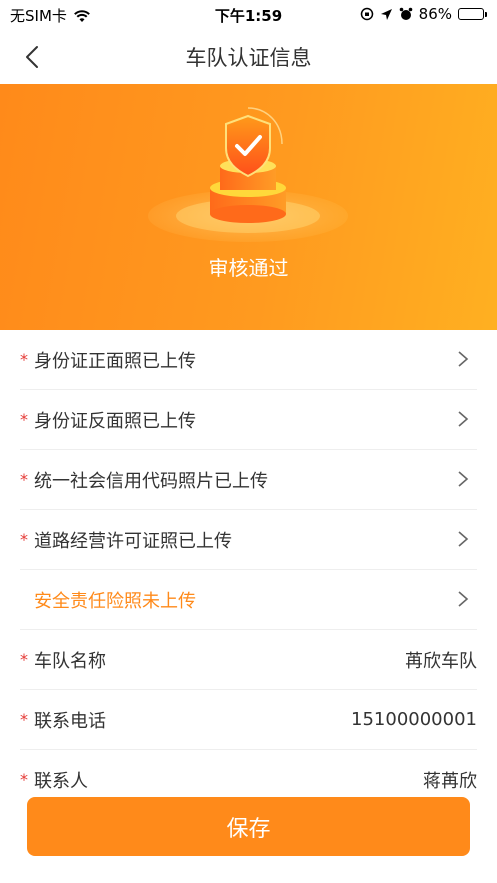  Describe the element at coordinates (115, 361) in the screenshot. I see `row-label: 身份证正面照已上传` at that location.